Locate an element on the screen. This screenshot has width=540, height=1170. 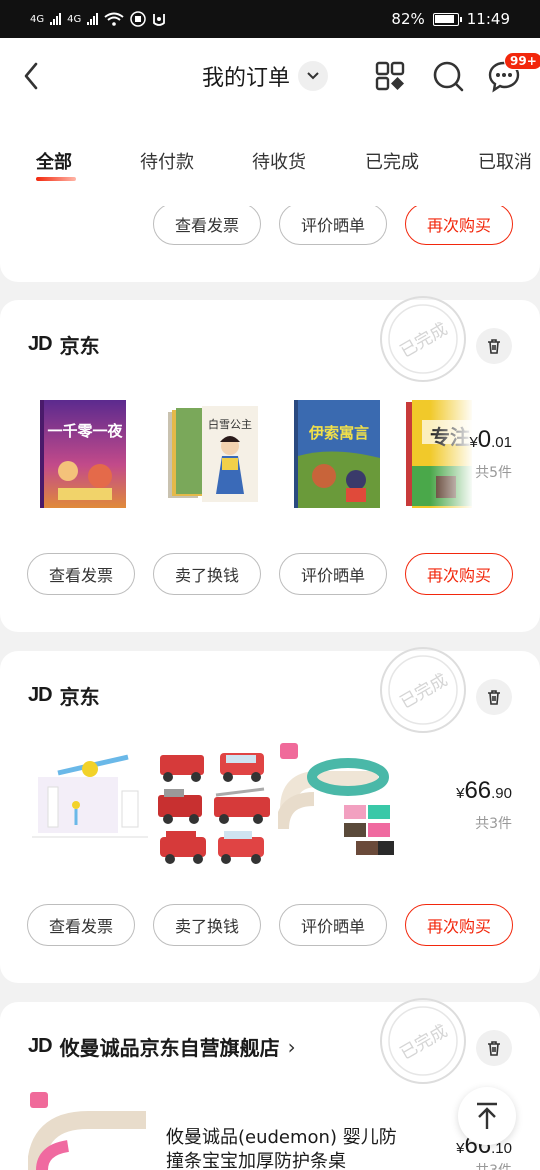
product-image-brush-set is located at coordinates (88, 797).